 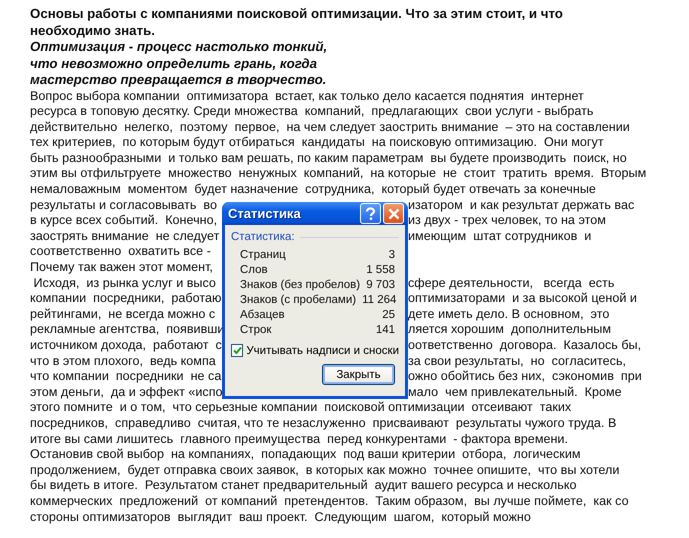 What do you see at coordinates (507, 221) in the screenshot?
I see `body-text-fragment: из двух - трех человек, то на этом` at bounding box center [507, 221].